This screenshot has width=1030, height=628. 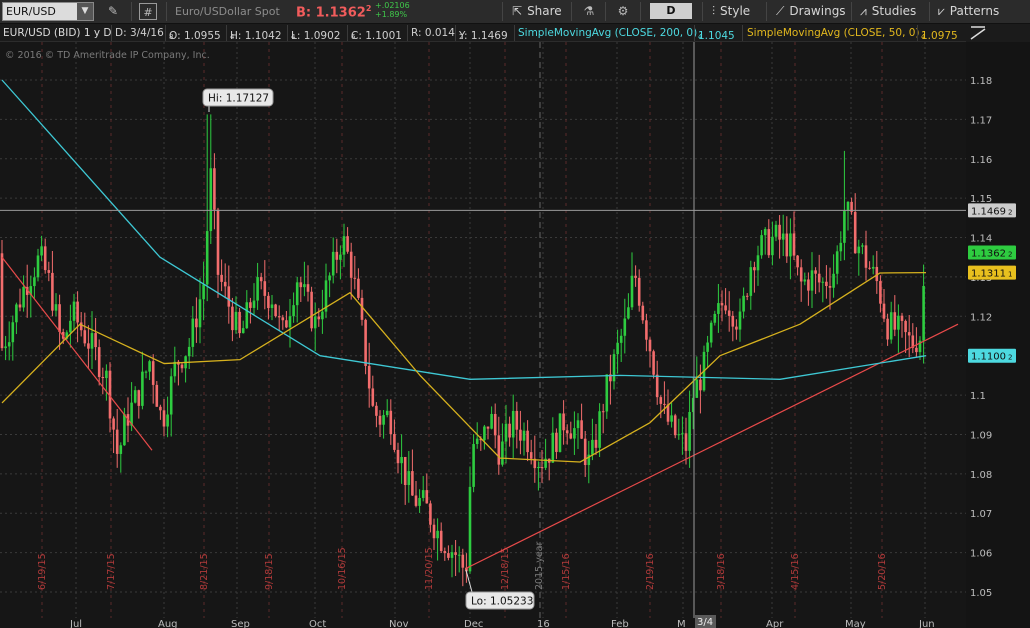 I want to click on sma50-value: 1.0975 4, so click(x=939, y=34).